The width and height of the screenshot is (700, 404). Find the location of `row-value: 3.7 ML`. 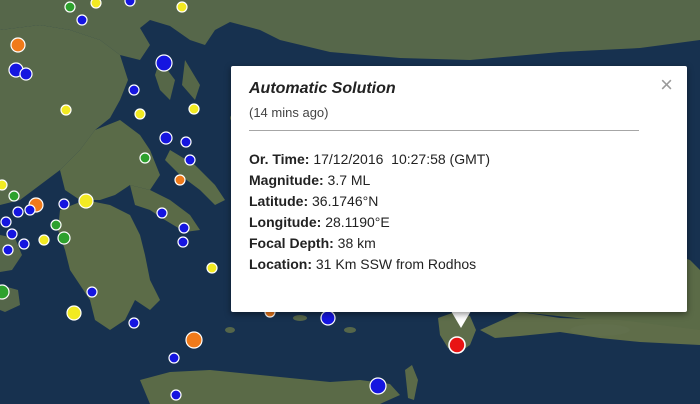

row-value: 3.7 ML is located at coordinates (347, 180).